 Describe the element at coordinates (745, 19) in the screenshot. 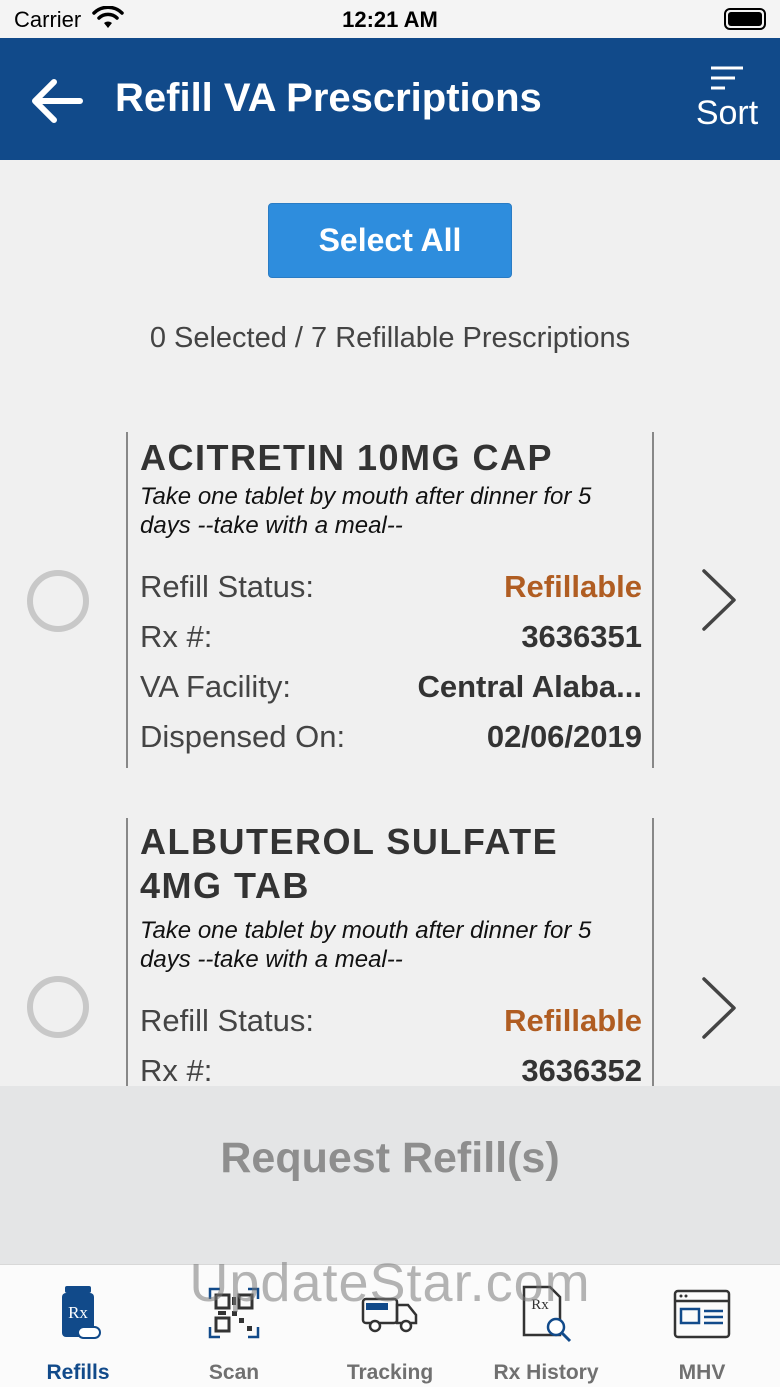

I see `battery-icon` at that location.